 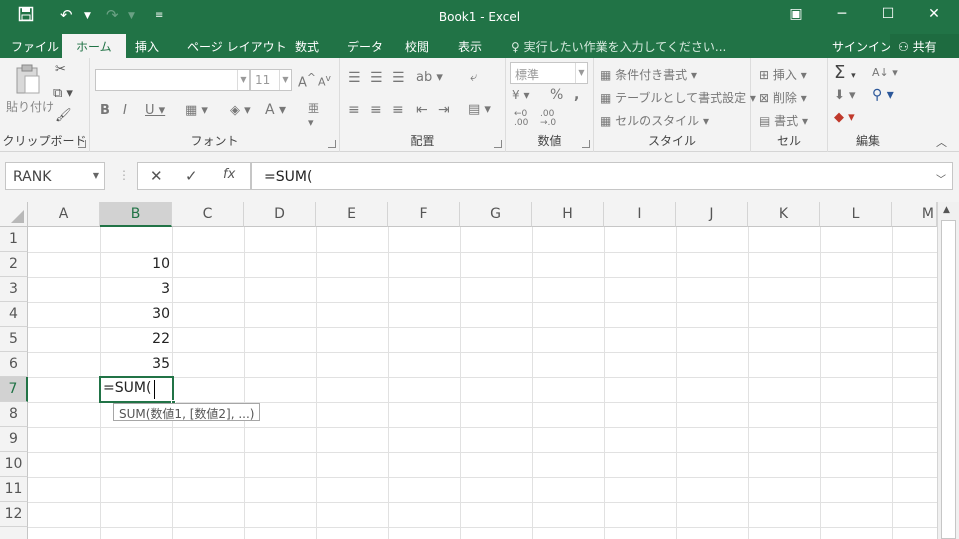 What do you see at coordinates (914, 214) in the screenshot?
I see `column-header-m: M` at bounding box center [914, 214].